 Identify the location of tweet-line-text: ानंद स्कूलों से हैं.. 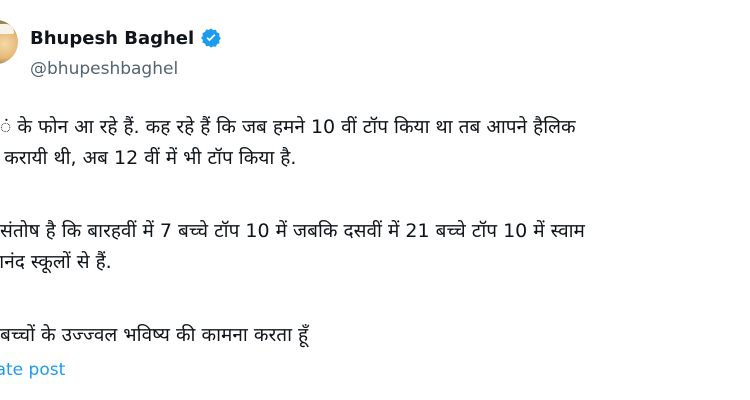
(56, 262).